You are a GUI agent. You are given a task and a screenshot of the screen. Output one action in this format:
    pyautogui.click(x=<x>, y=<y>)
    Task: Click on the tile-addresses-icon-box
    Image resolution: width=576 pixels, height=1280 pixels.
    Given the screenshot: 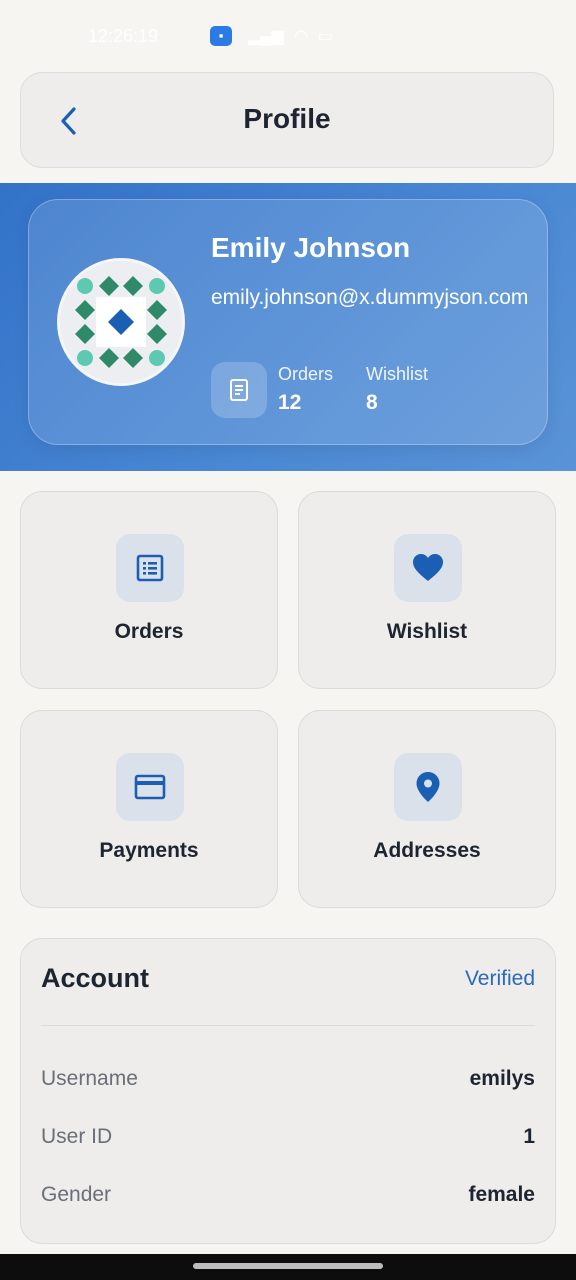 What is the action you would take?
    pyautogui.click(x=428, y=787)
    